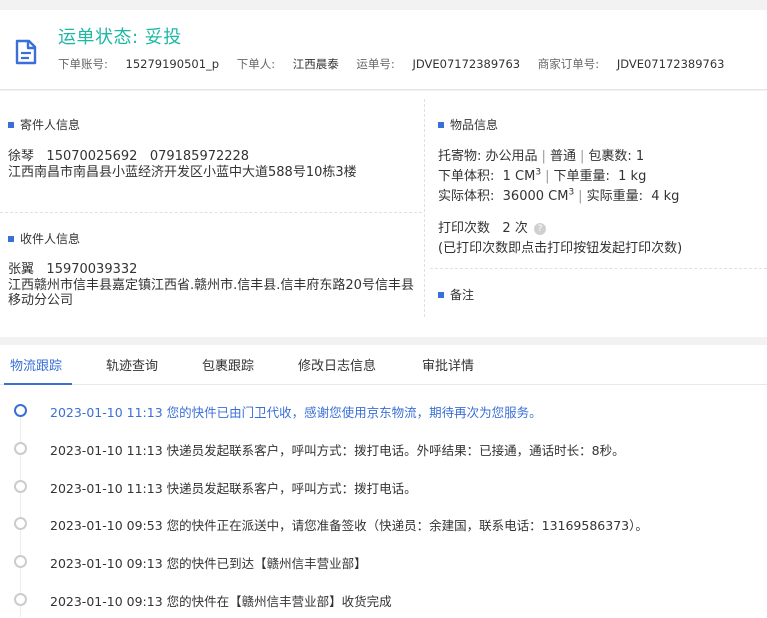  I want to click on print-count: 打印次数 2 次 ?, so click(492, 226).